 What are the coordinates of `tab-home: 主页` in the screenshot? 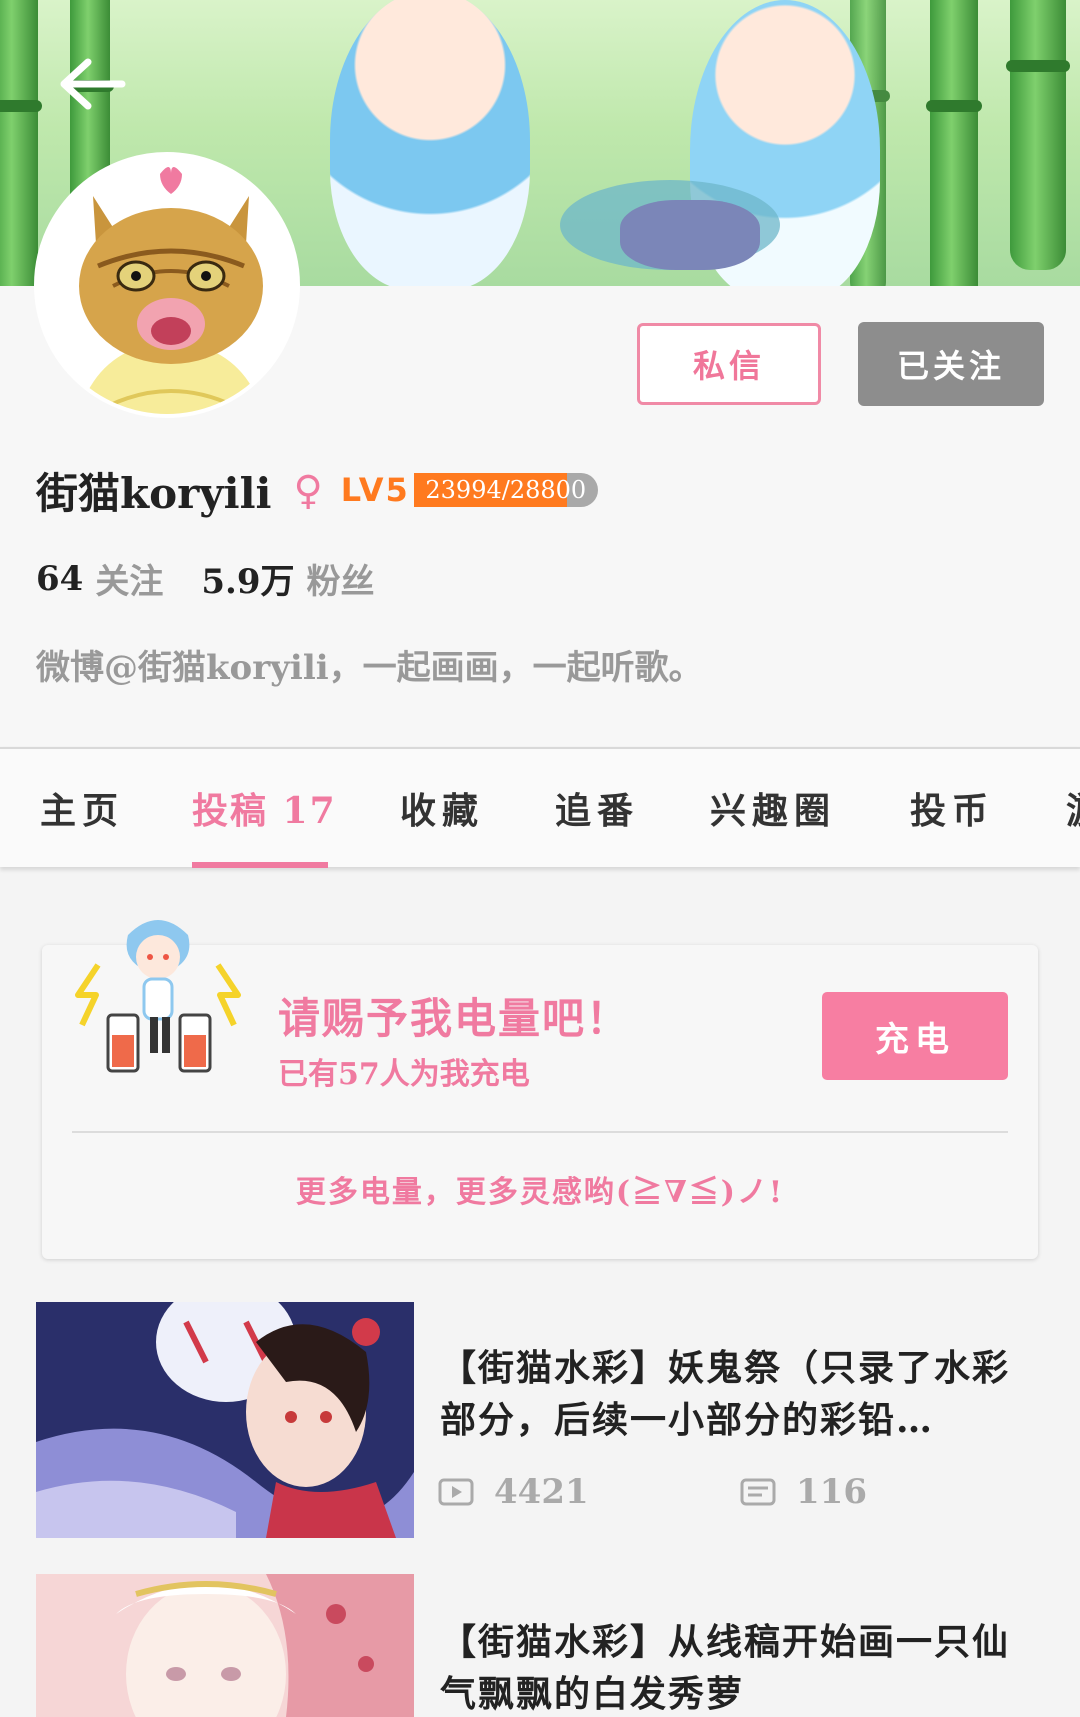 It's located at (82, 808).